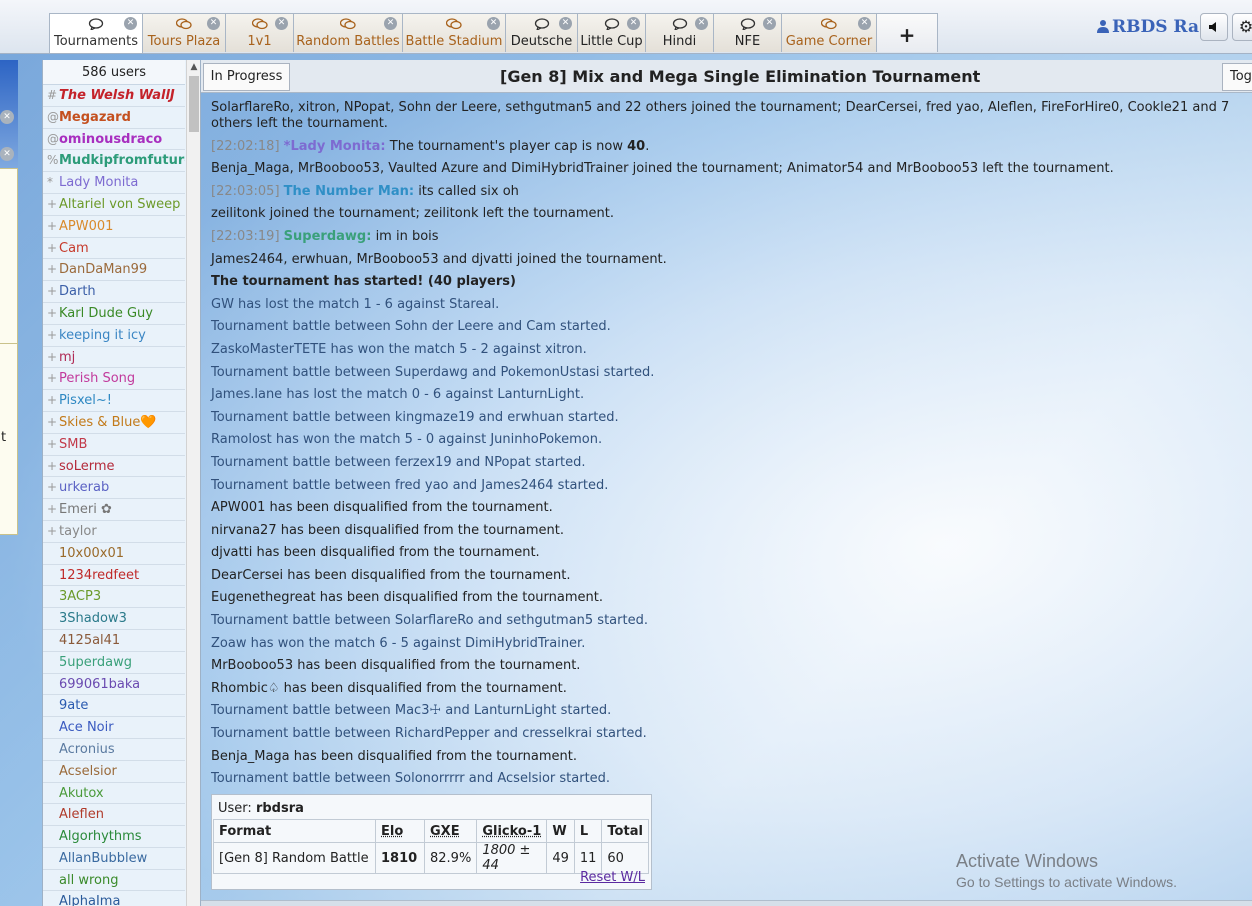  I want to click on user-name: Altariel von Sweep, so click(120, 204).